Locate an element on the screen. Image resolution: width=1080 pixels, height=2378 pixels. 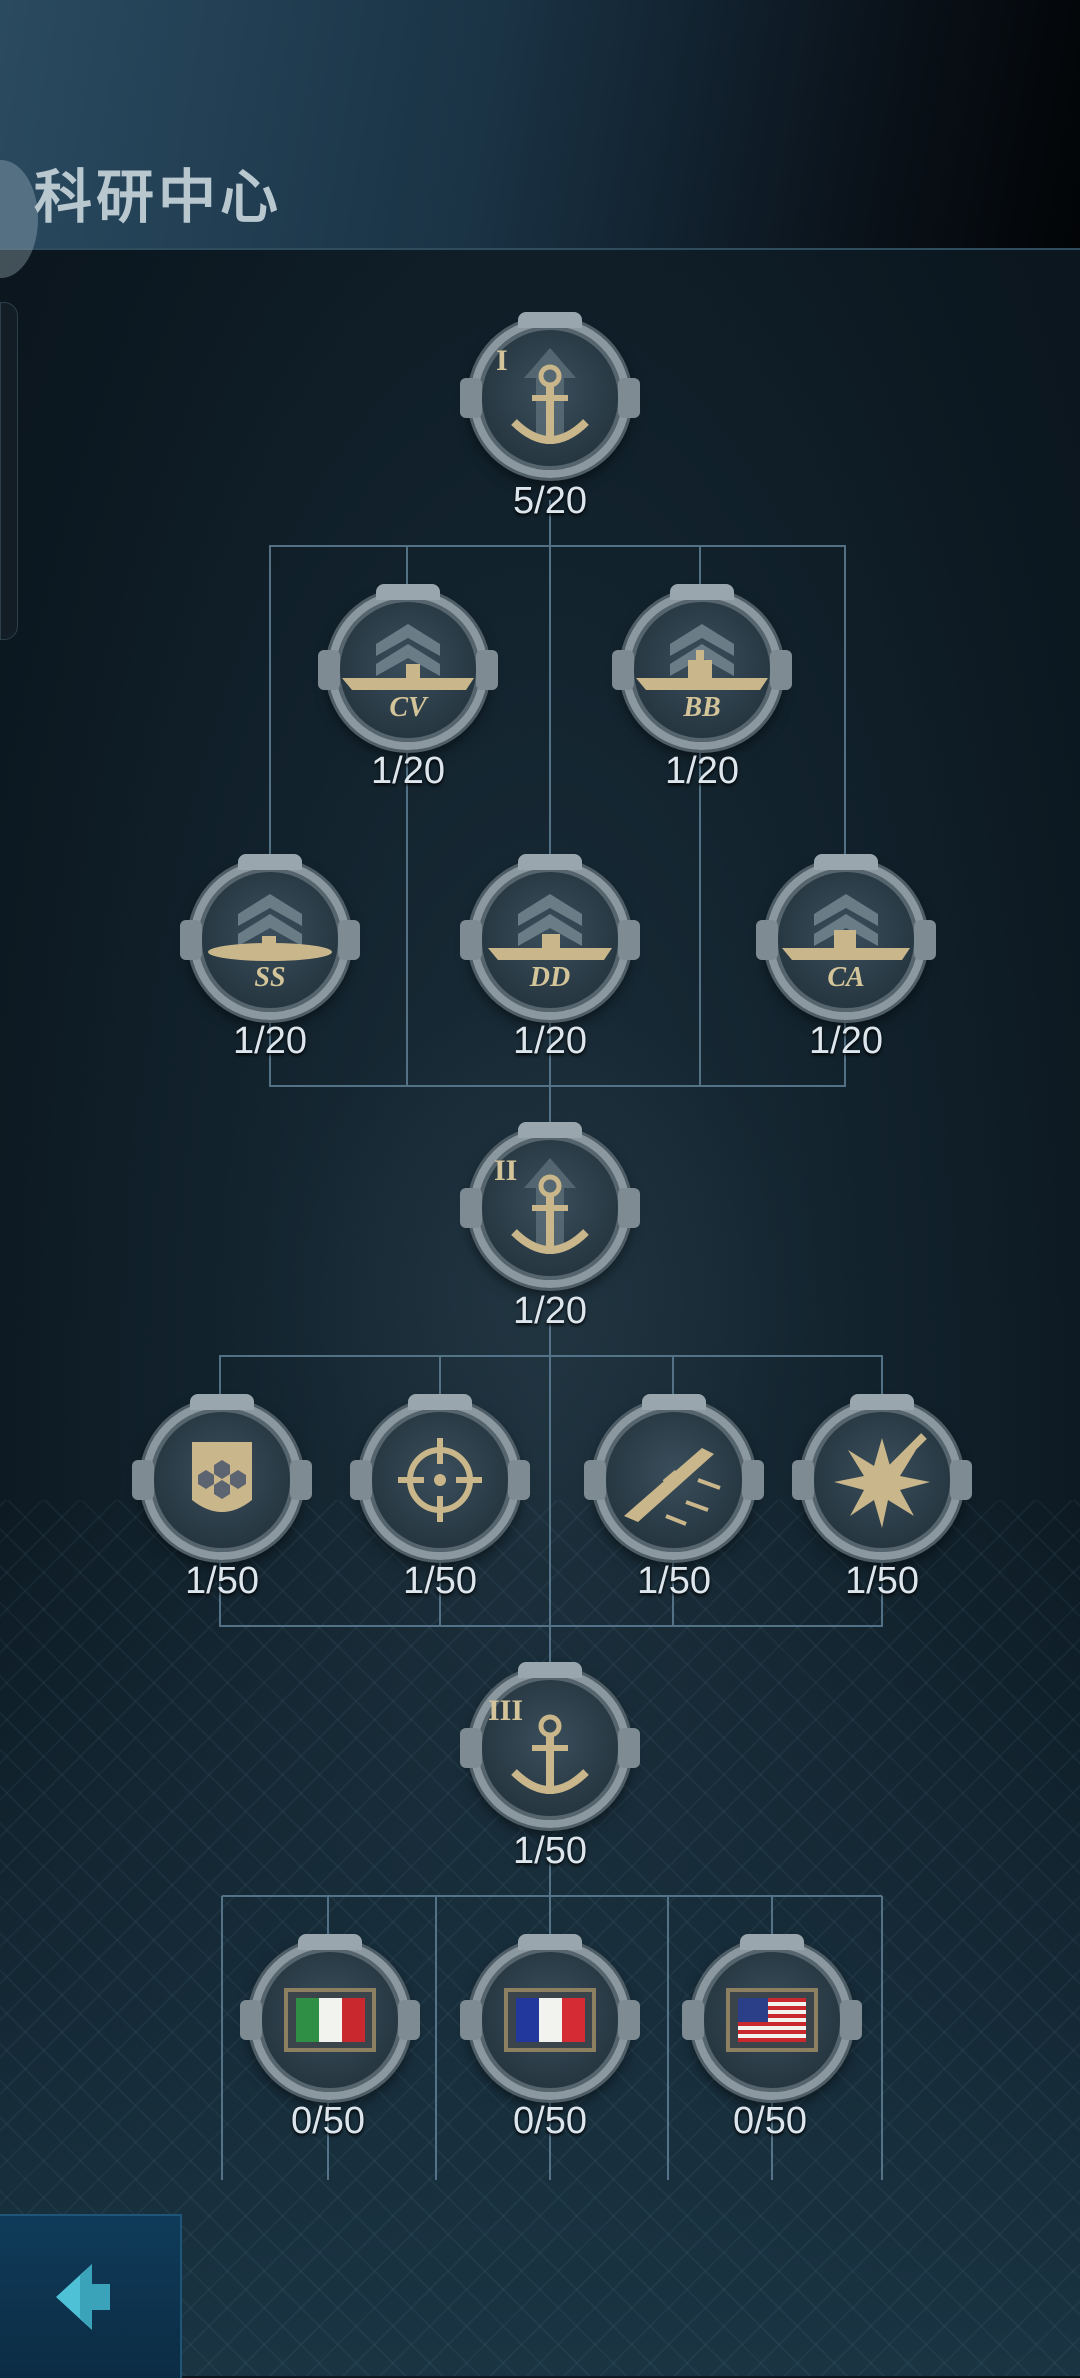
ship-class-code: SS is located at coordinates (270, 977).